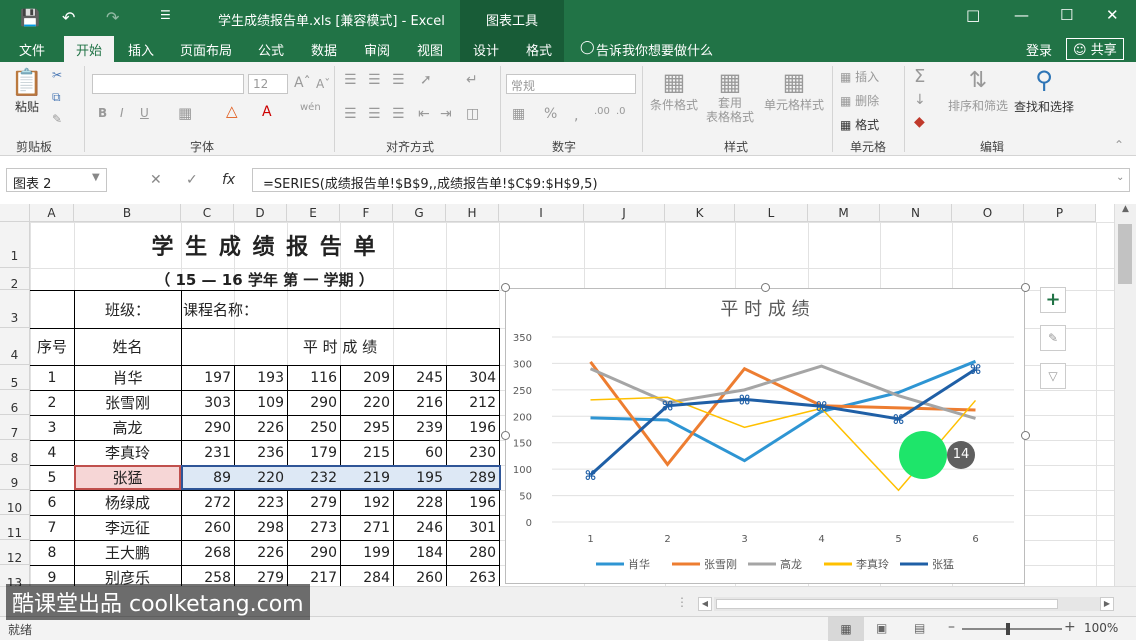 The image size is (1136, 641). Describe the element at coordinates (365, 527) in the screenshot. I see `score-cell: 271` at that location.